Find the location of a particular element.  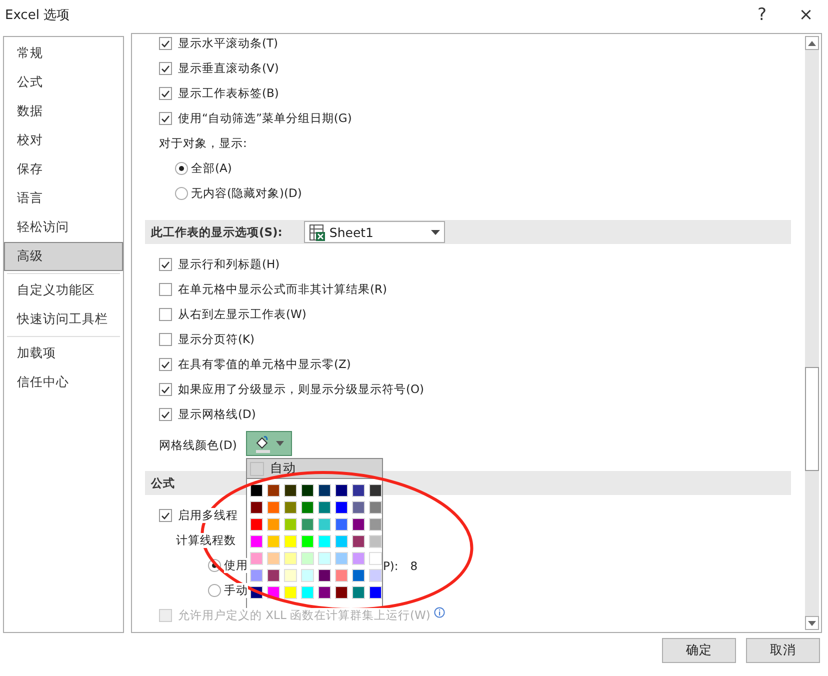

sheet-dropdown: Sheet1 is located at coordinates (375, 232).